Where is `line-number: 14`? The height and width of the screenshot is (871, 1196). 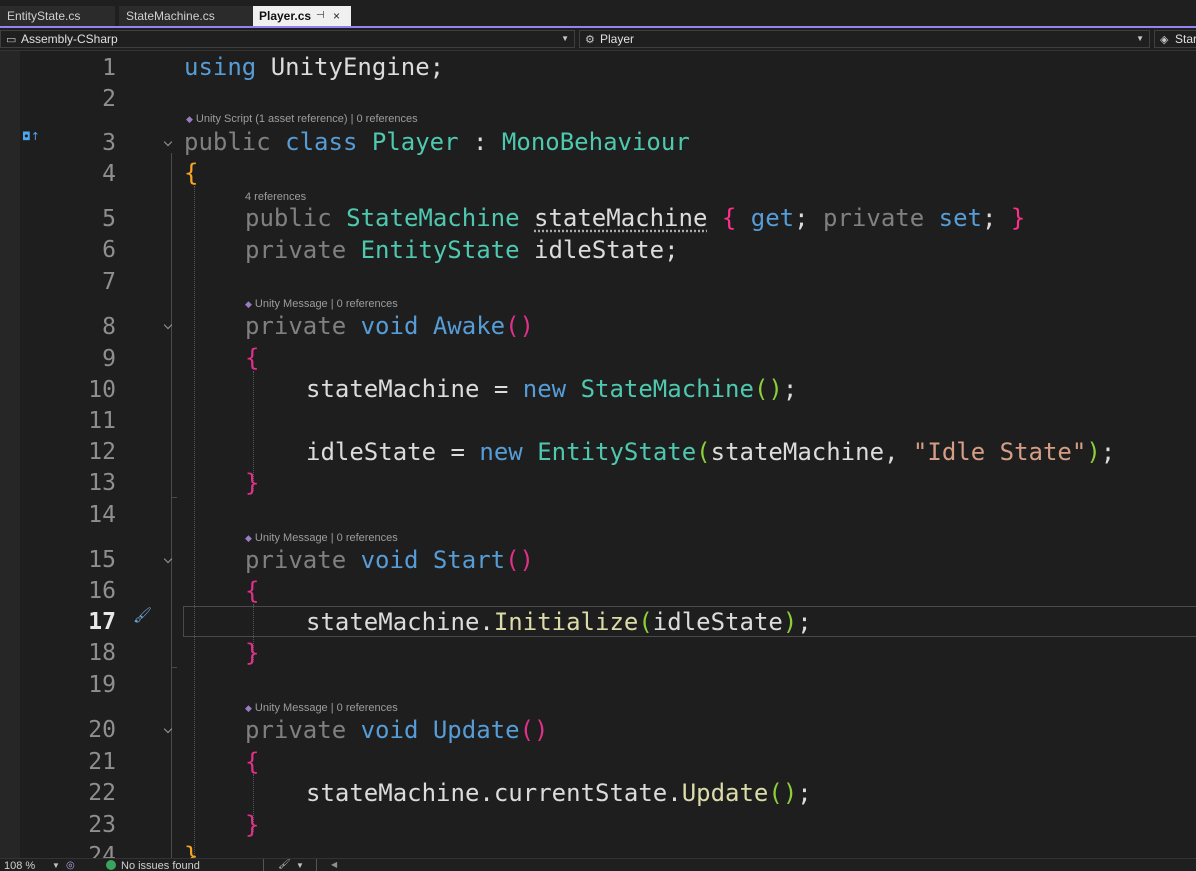 line-number: 14 is located at coordinates (102, 515).